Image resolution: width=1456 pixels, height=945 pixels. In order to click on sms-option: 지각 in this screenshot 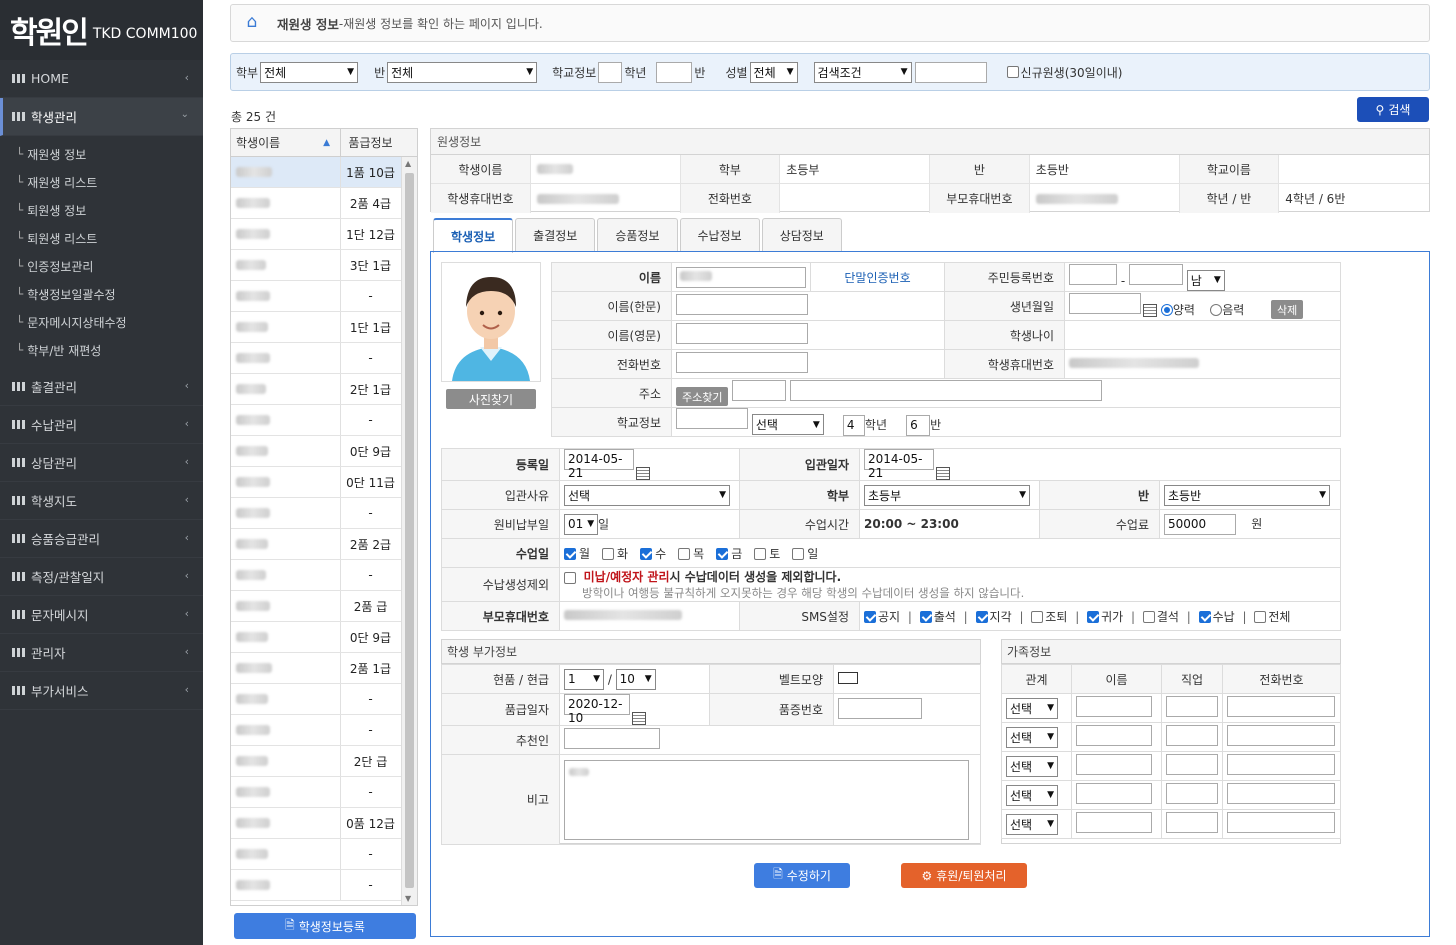, I will do `click(993, 617)`.